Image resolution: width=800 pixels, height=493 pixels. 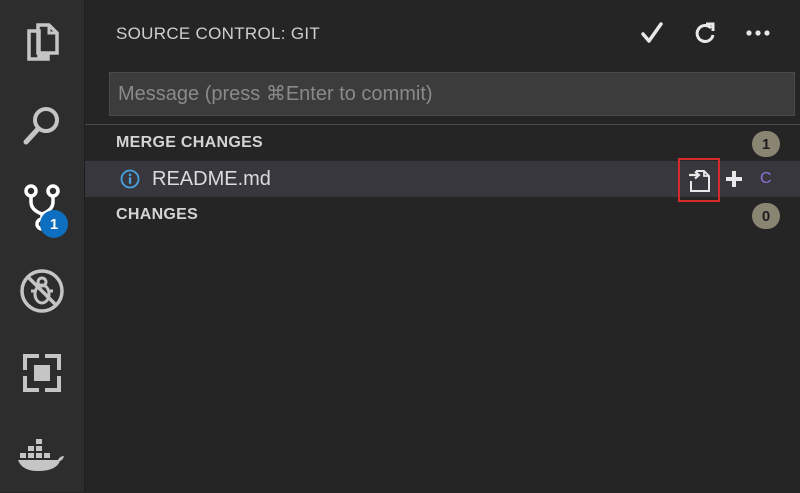 I want to click on plus-icon, so click(x=734, y=179).